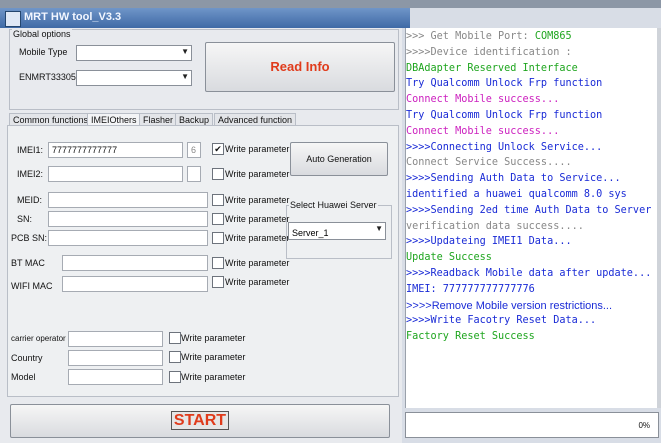 This screenshot has height=443, width=661. Describe the element at coordinates (257, 263) in the screenshot. I see `bt-mac-write-label: Write parameter` at that location.